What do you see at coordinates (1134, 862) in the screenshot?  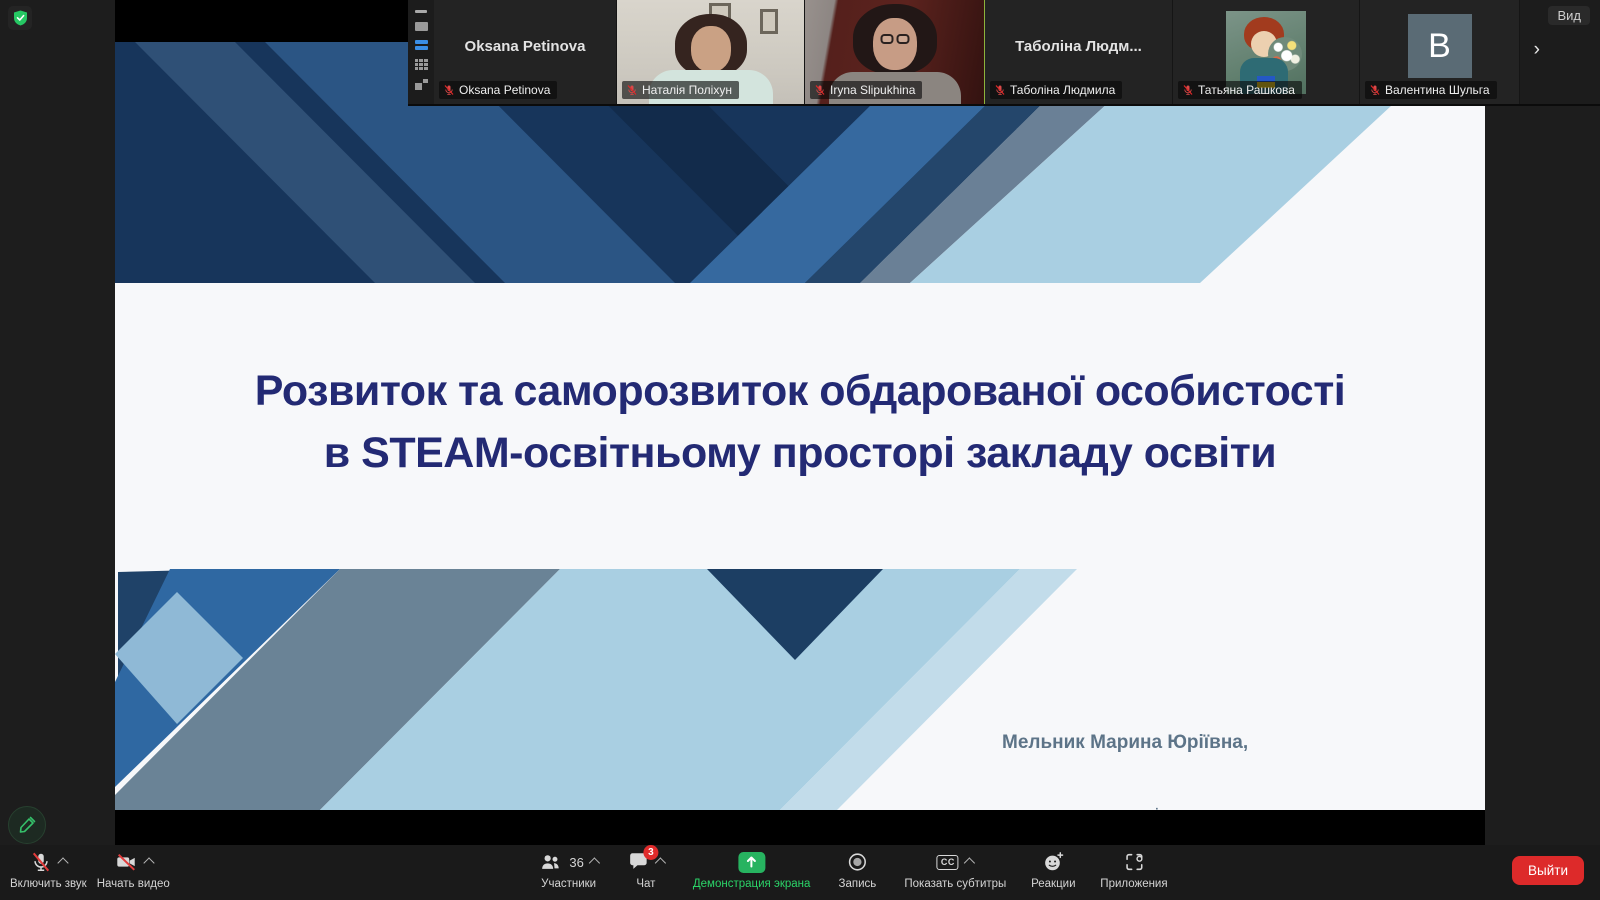 I see `apps-icon` at bounding box center [1134, 862].